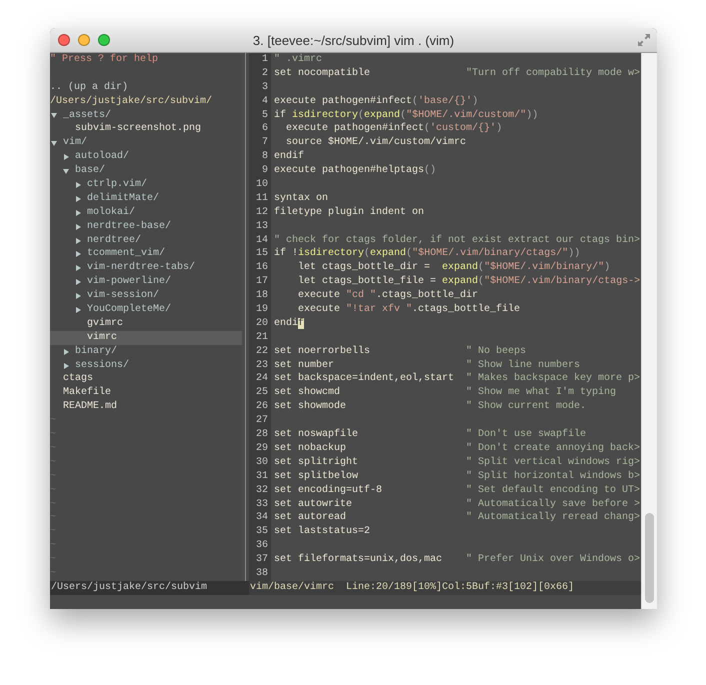 The height and width of the screenshot is (685, 706). I want to click on code-line: set noerrorbells, so click(323, 351).